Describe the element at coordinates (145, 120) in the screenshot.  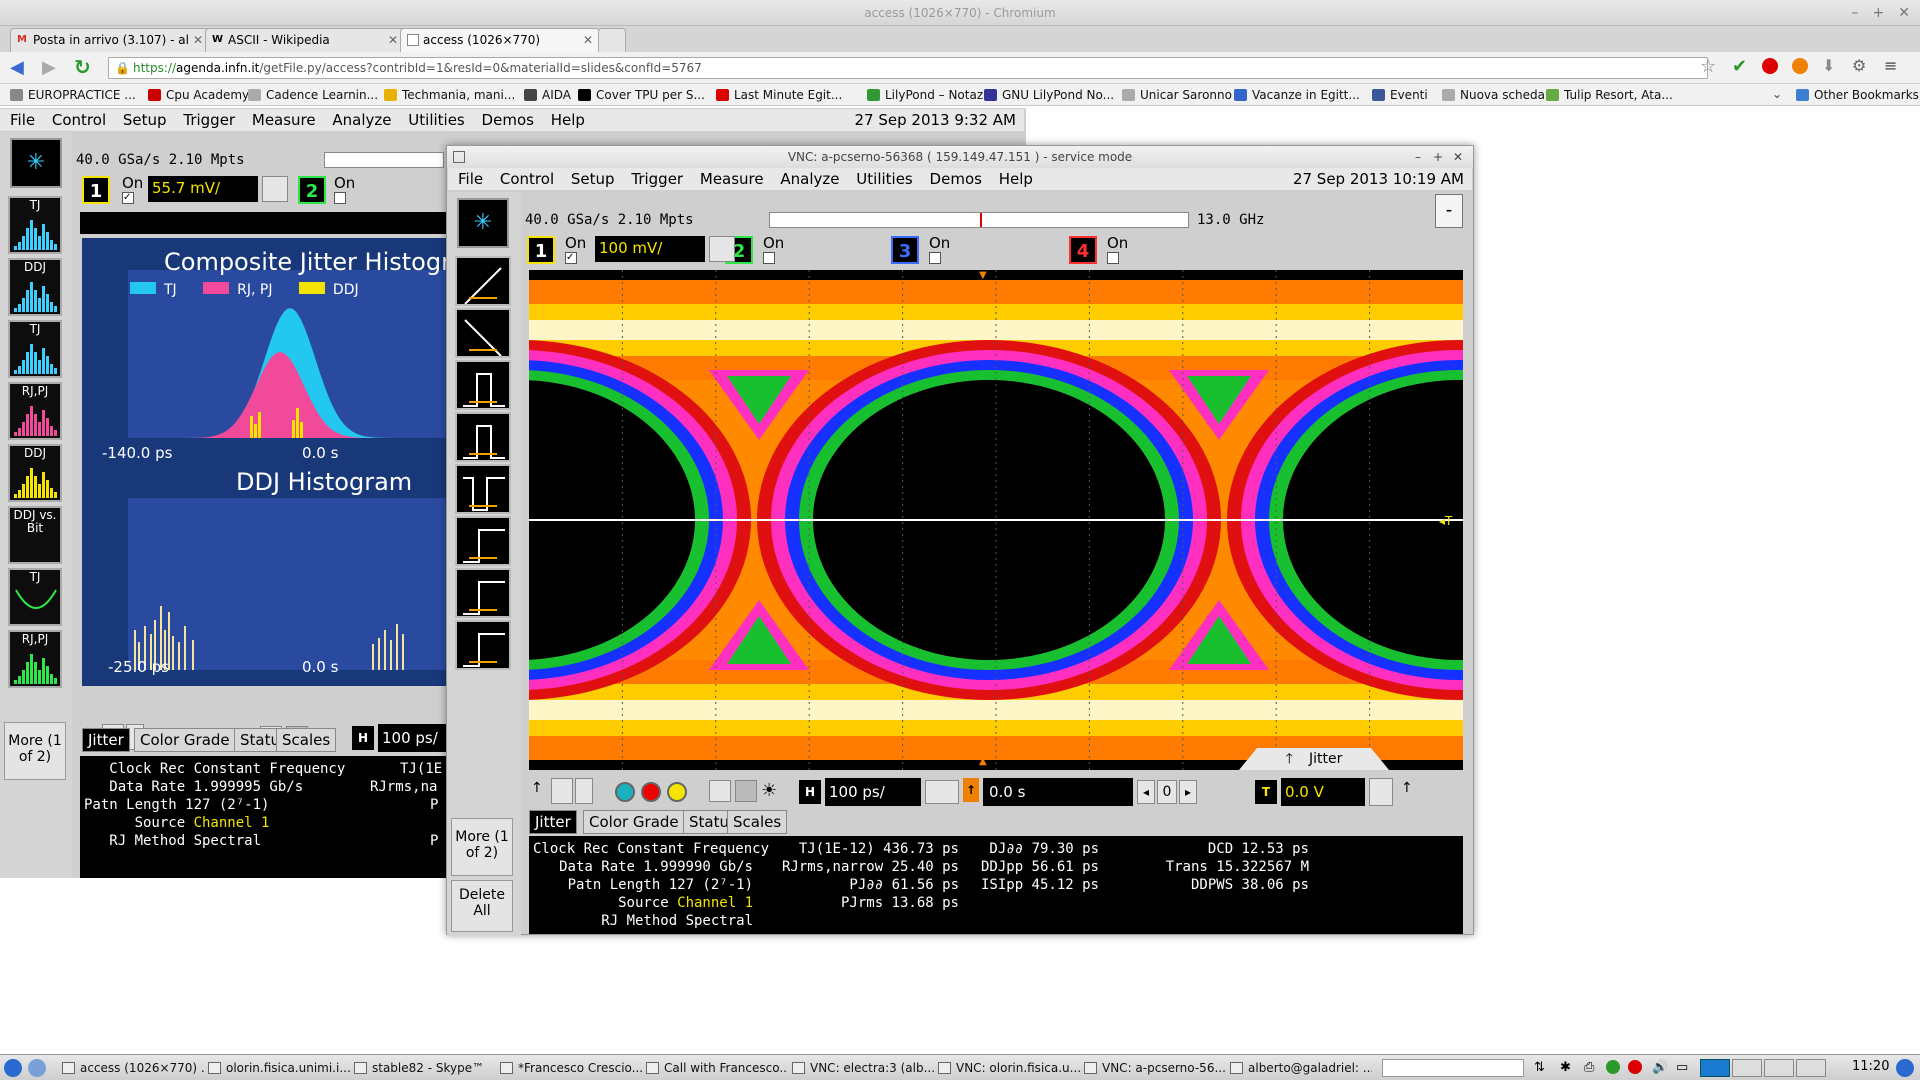
I see `menu-setup: Setup` at that location.